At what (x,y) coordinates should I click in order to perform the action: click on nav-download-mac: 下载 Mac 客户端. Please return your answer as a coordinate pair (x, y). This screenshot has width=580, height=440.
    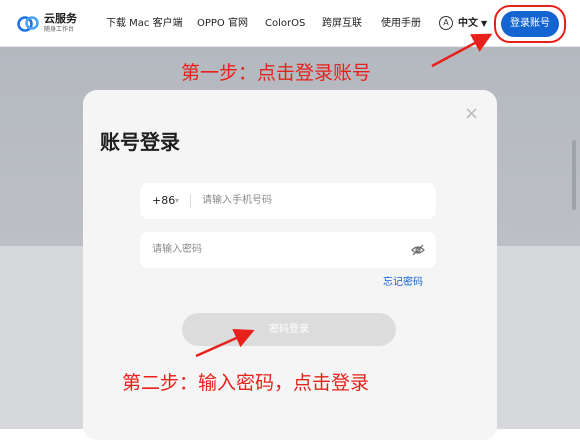
    Looking at the image, I should click on (144, 24).